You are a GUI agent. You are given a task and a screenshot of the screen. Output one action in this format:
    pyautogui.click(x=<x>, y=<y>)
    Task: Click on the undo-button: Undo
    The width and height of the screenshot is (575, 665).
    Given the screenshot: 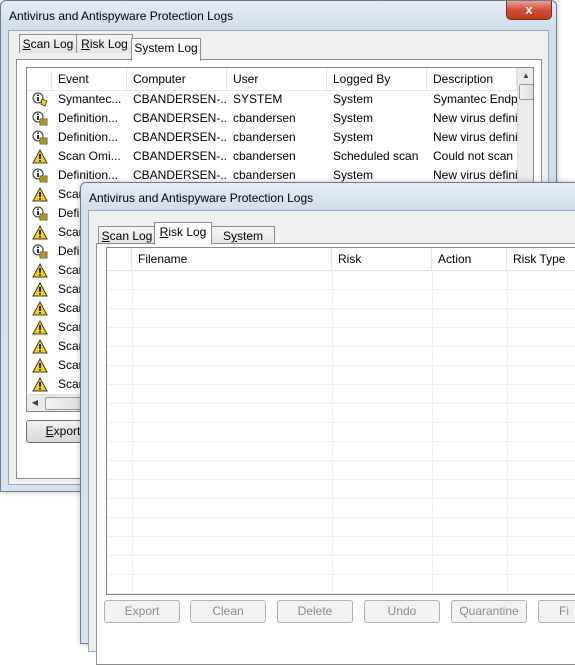 What is the action you would take?
    pyautogui.click(x=402, y=611)
    